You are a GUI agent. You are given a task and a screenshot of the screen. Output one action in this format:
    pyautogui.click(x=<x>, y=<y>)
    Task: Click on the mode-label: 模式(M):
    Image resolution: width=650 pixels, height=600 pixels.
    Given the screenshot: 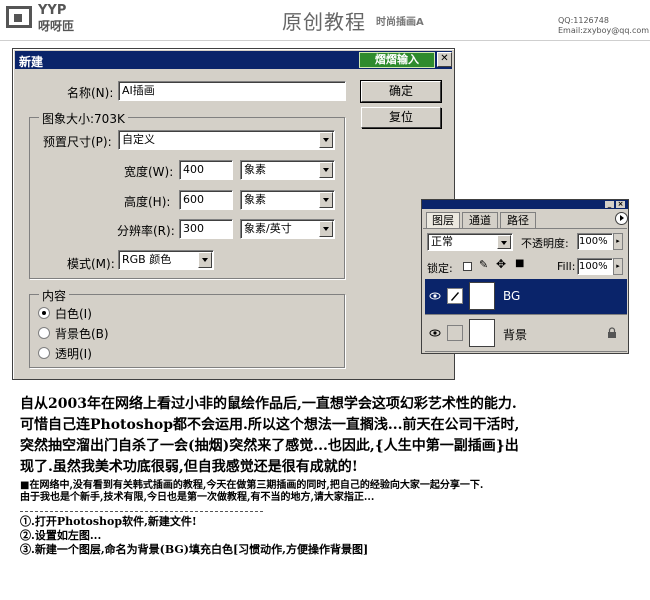 What is the action you would take?
    pyautogui.click(x=91, y=264)
    